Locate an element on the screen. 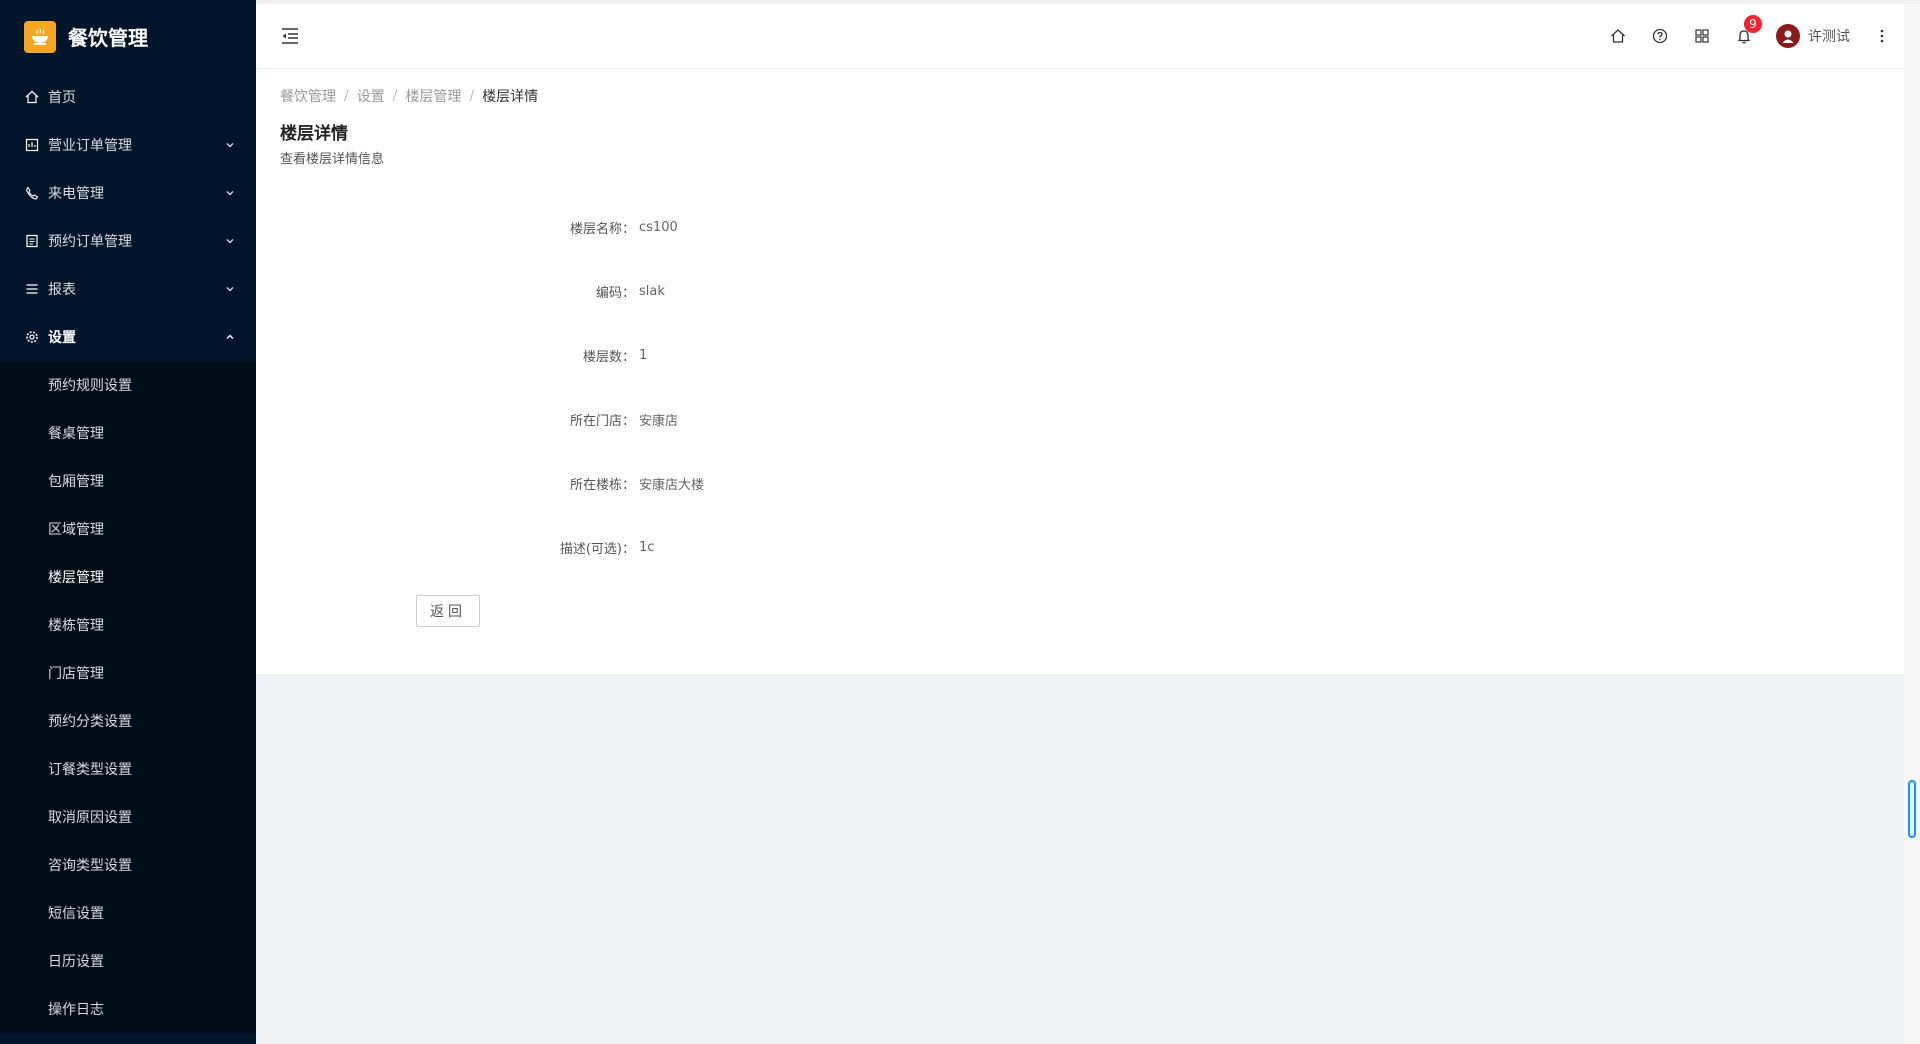  breadcrumb-current: 楼层详情 is located at coordinates (510, 97).